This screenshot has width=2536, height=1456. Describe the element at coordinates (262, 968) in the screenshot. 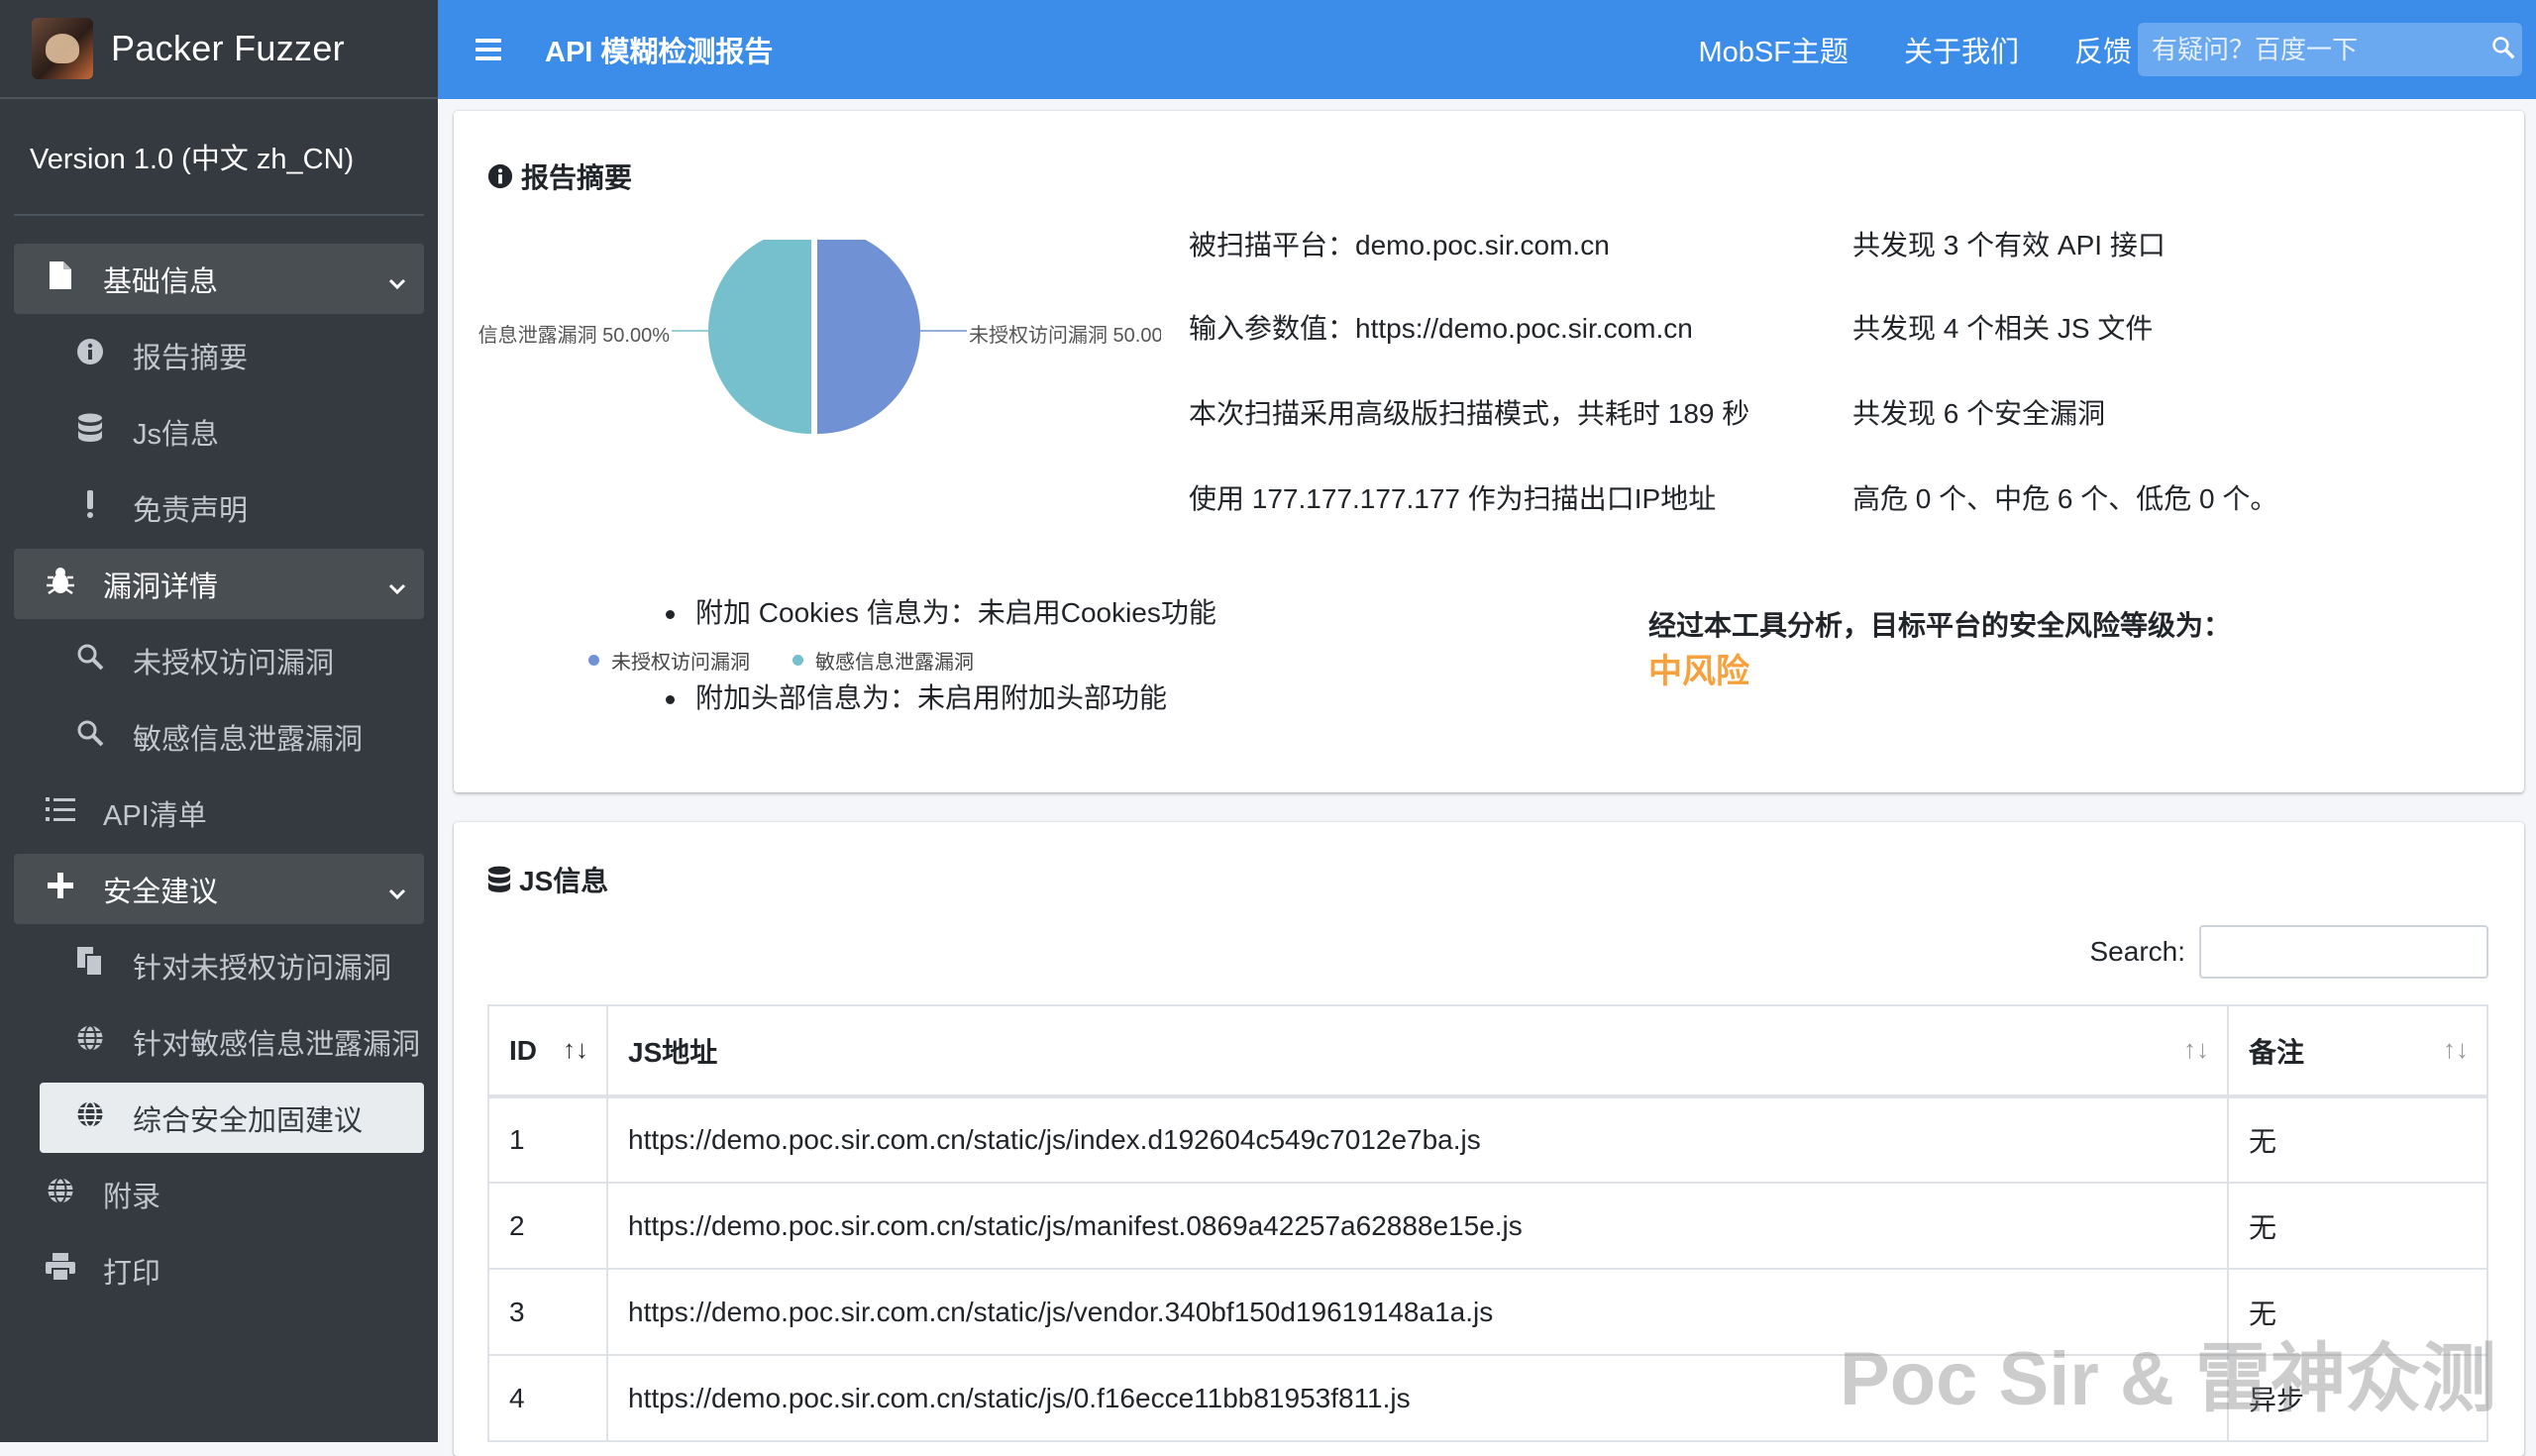

I see `sidebar-item-label: 针对未授权访问漏洞` at that location.